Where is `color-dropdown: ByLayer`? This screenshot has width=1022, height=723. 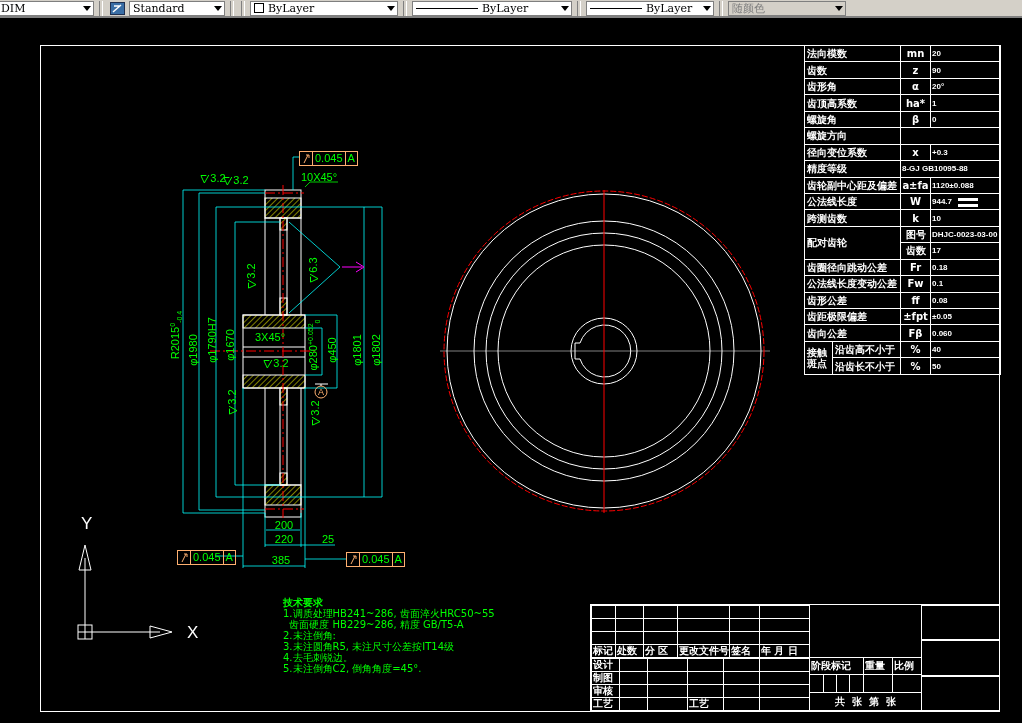 color-dropdown: ByLayer is located at coordinates (324, 8).